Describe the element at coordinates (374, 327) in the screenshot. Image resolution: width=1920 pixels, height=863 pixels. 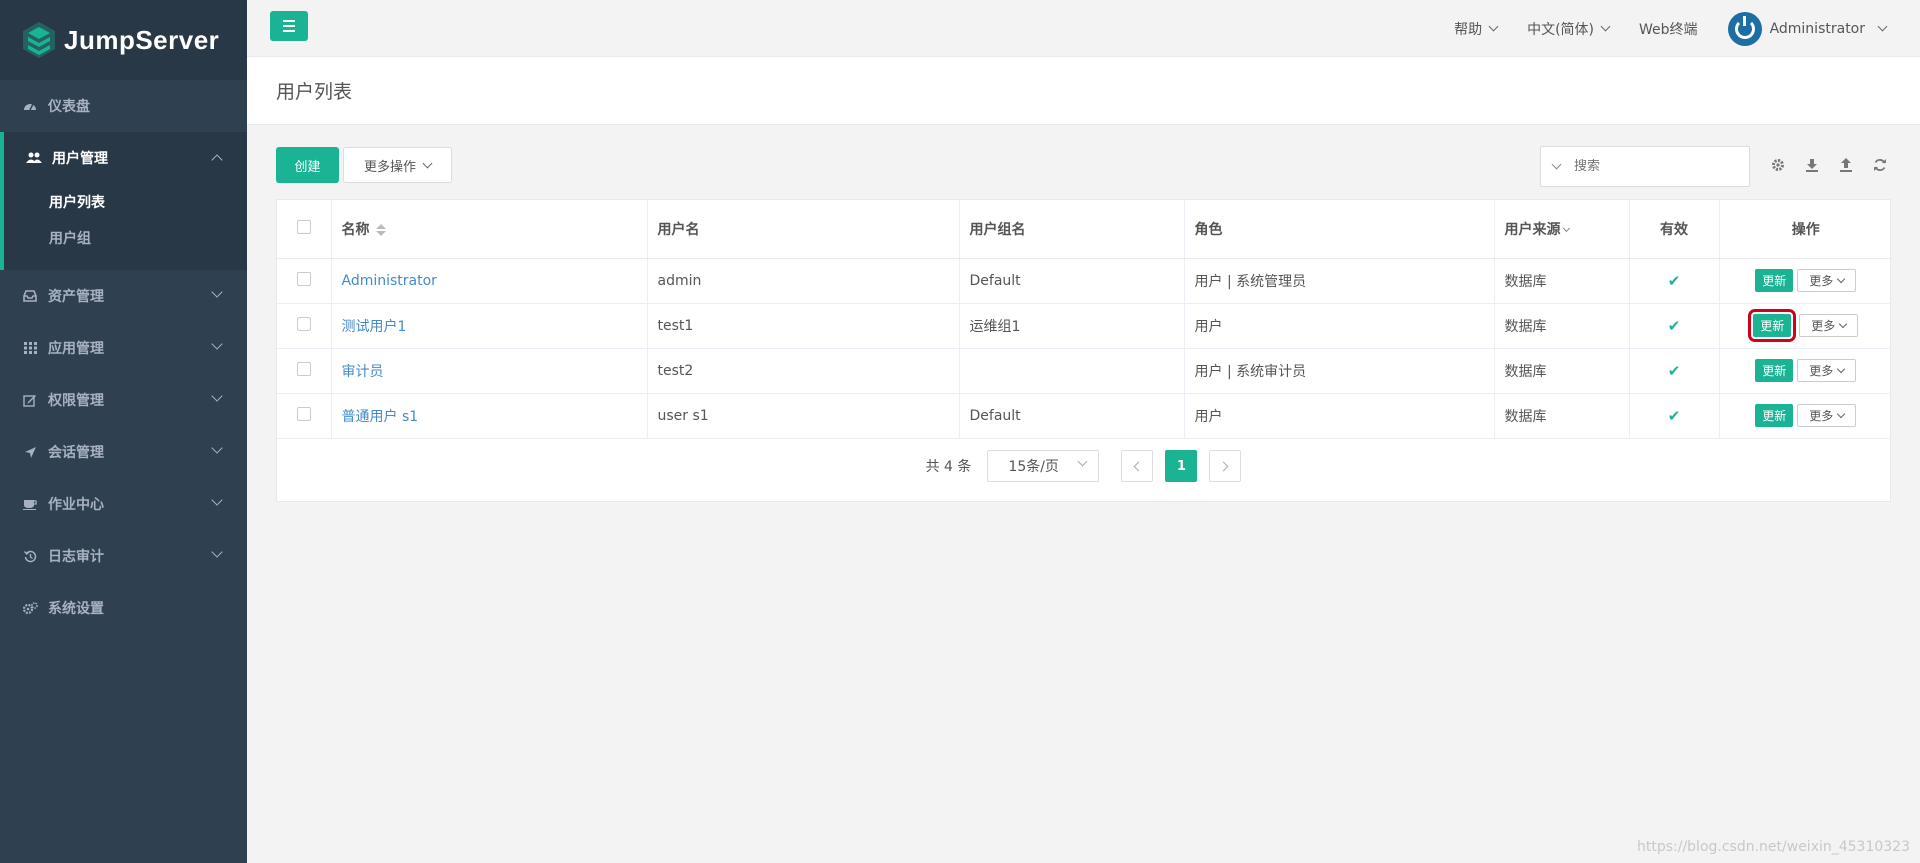
I see `user-name-link: 测试用户1` at that location.